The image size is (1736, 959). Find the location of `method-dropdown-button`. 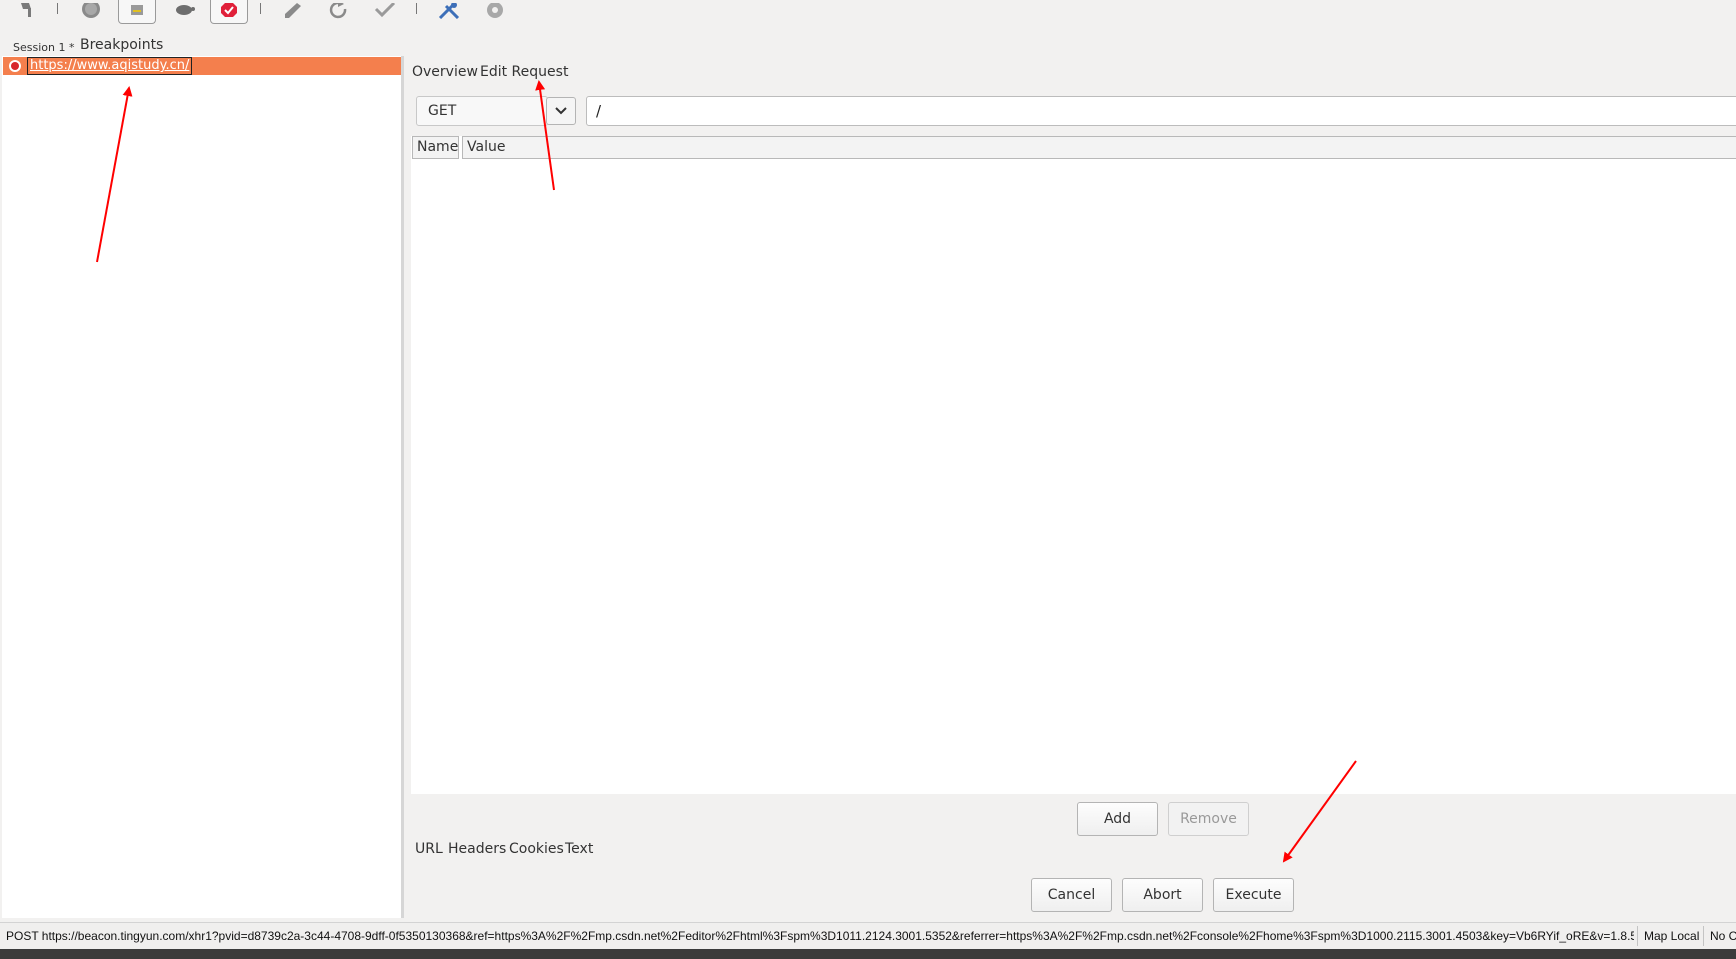

method-dropdown-button is located at coordinates (561, 111).